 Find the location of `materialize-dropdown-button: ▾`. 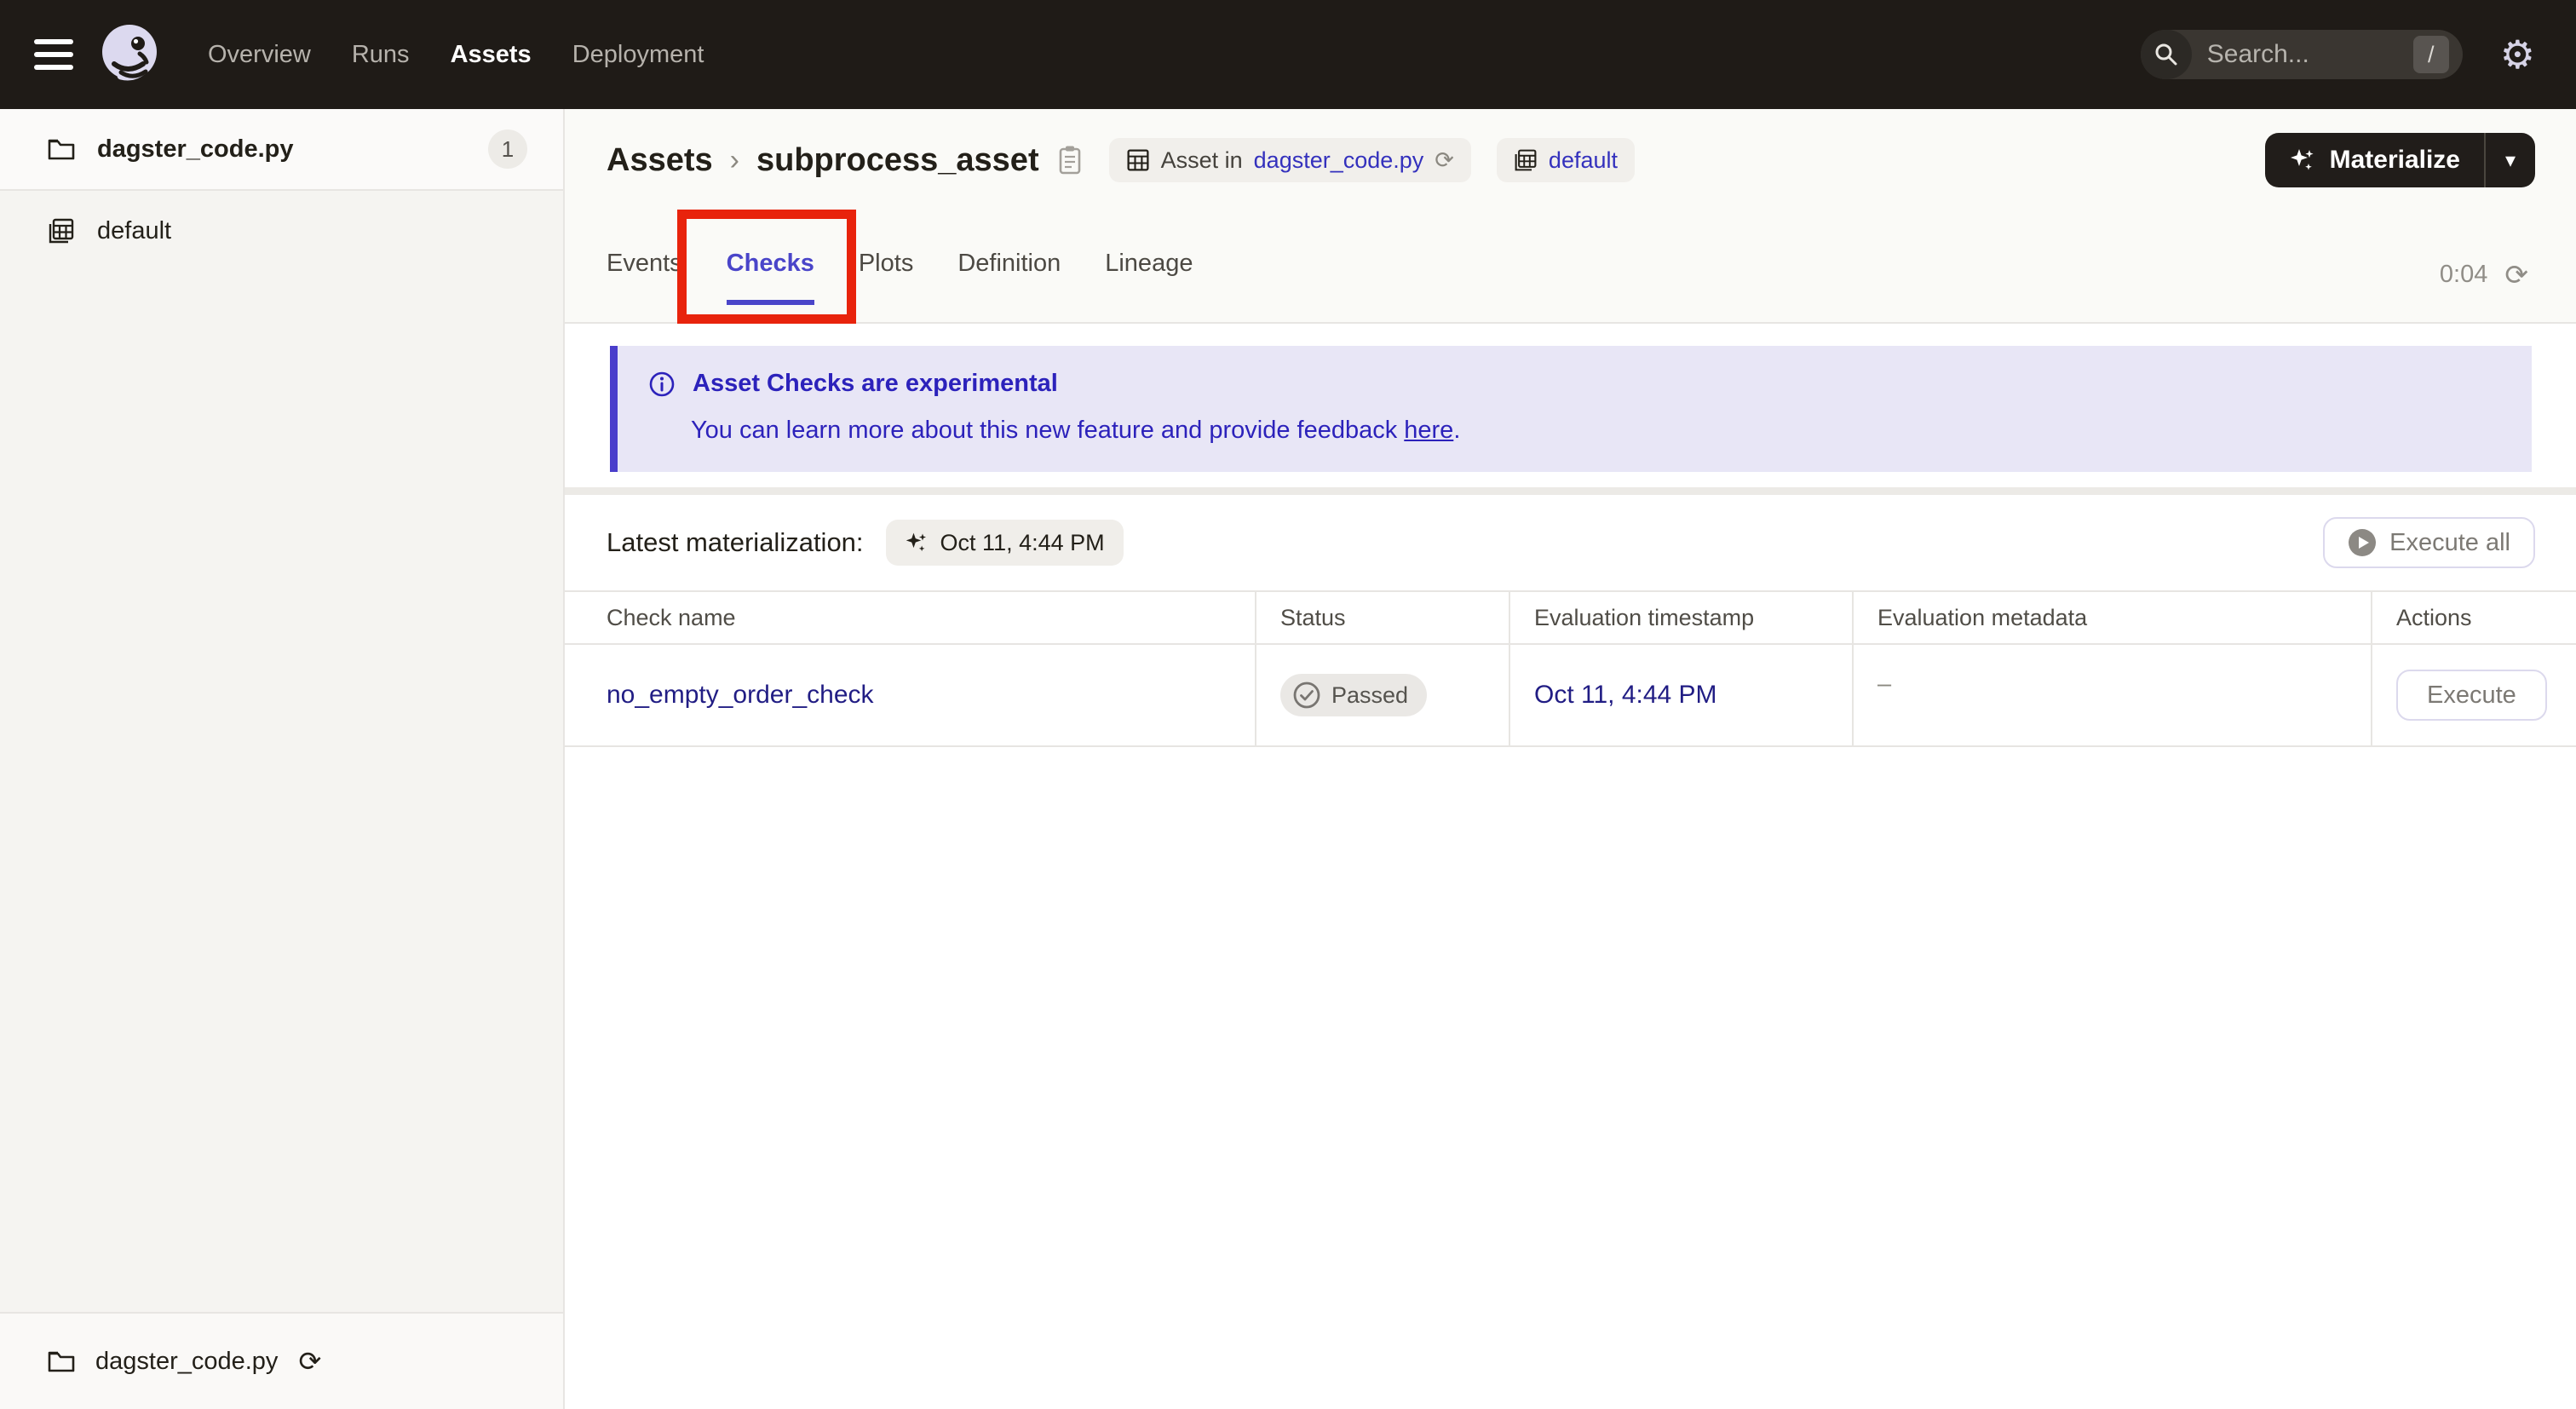

materialize-dropdown-button: ▾ is located at coordinates (2510, 160).